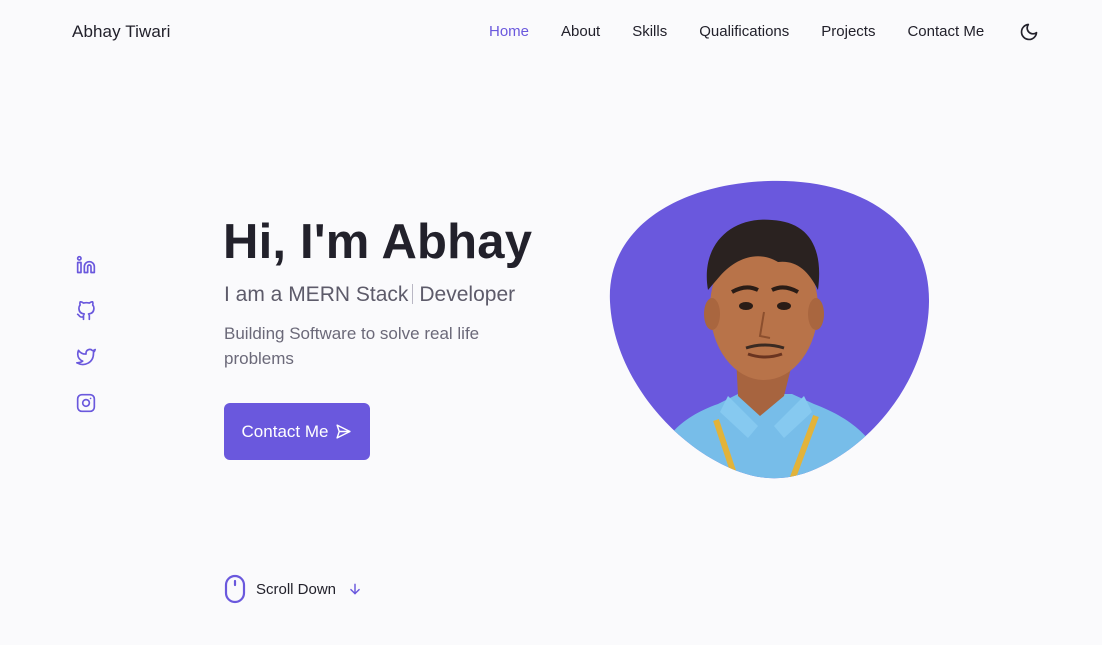  I want to click on scroll-down-link: Scroll Down, so click(293, 589).